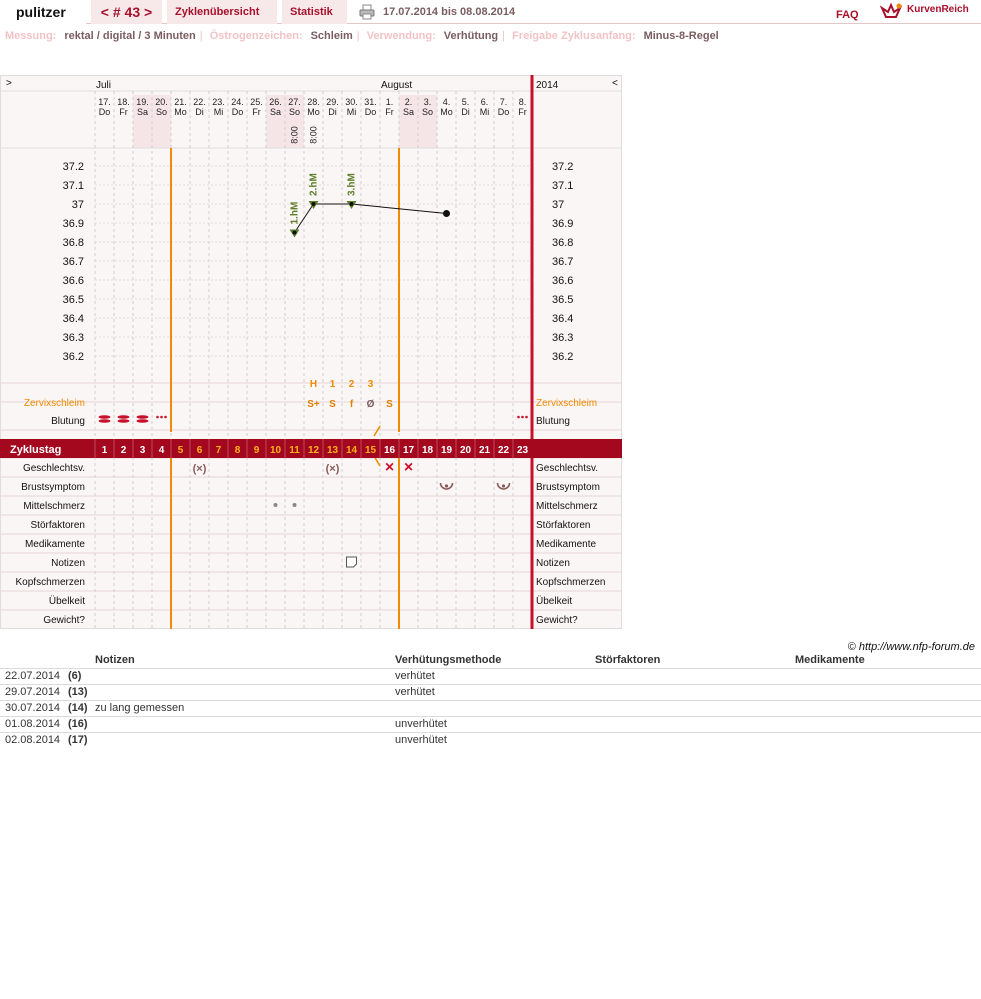  Describe the element at coordinates (371, 404) in the screenshot. I see `mucus-value: Ø` at that location.